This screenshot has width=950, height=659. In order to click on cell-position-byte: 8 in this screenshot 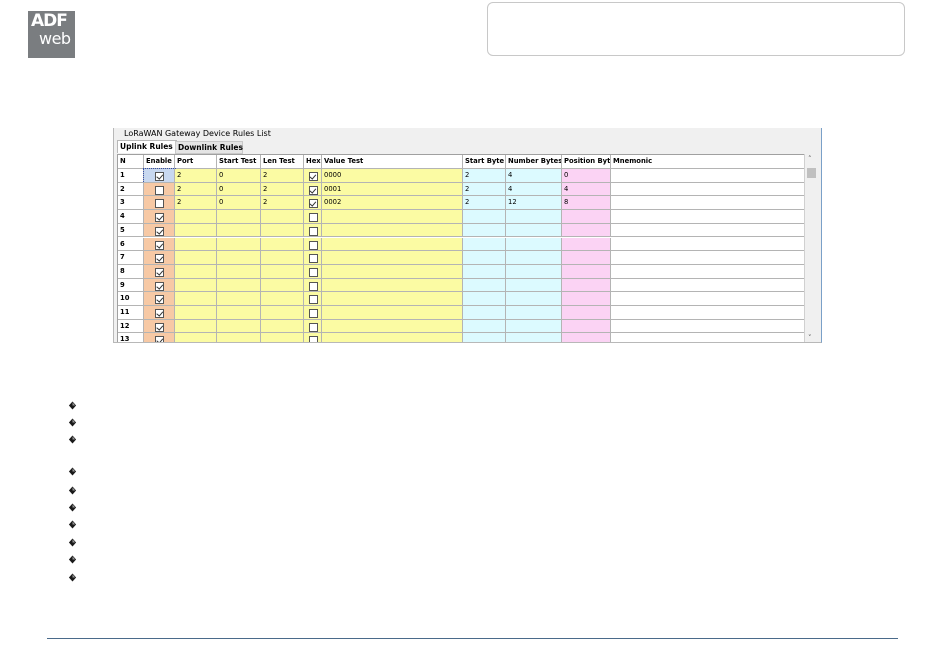, I will do `click(586, 203)`.